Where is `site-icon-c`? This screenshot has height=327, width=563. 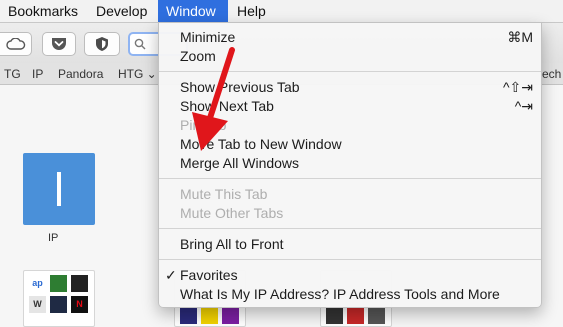 site-icon-c is located at coordinates (230, 315).